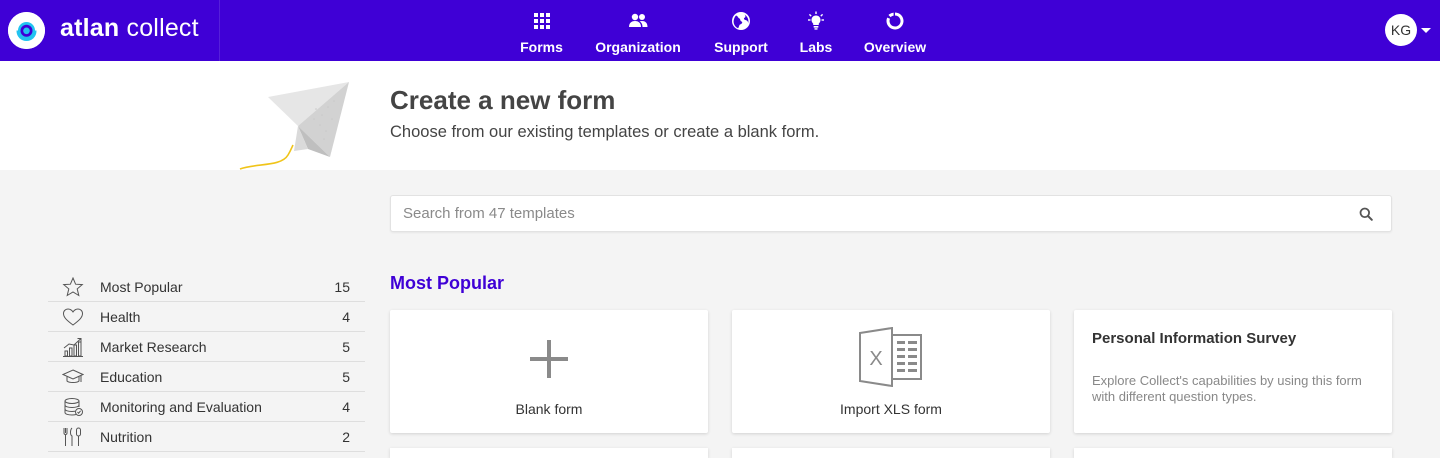 This screenshot has height=458, width=1440. Describe the element at coordinates (346, 437) in the screenshot. I see `category-count: 2` at that location.